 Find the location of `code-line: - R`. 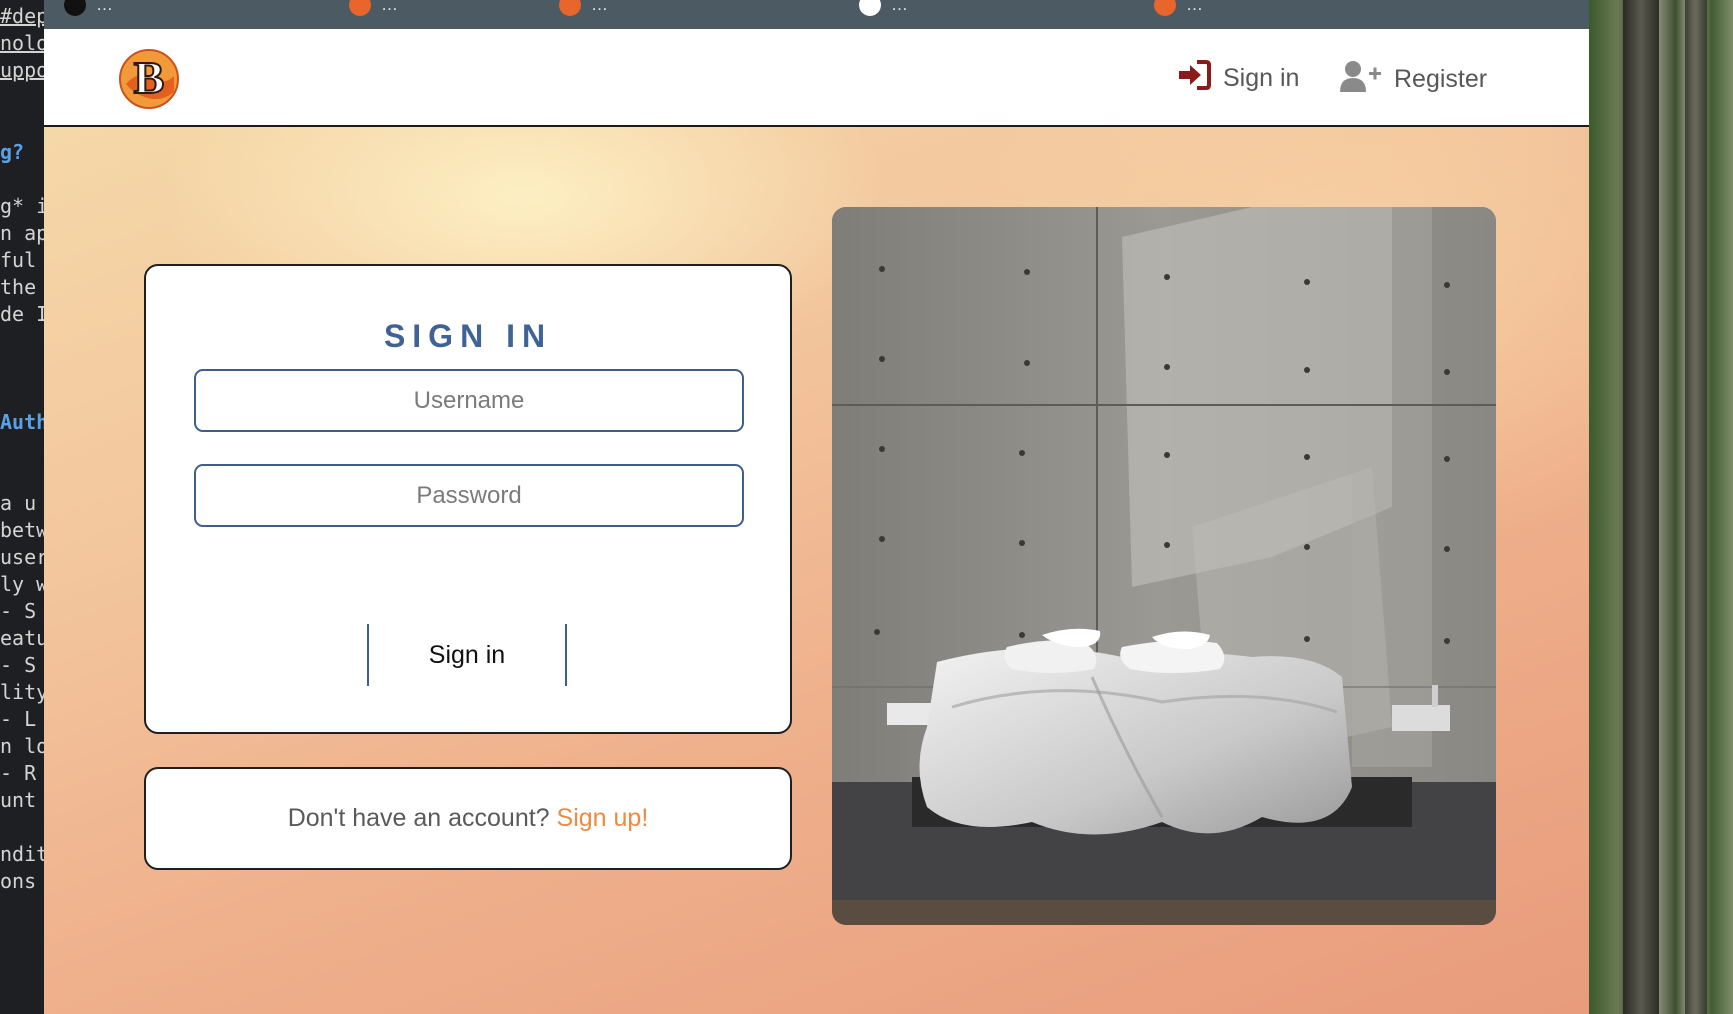

code-line: - R is located at coordinates (18, 773).